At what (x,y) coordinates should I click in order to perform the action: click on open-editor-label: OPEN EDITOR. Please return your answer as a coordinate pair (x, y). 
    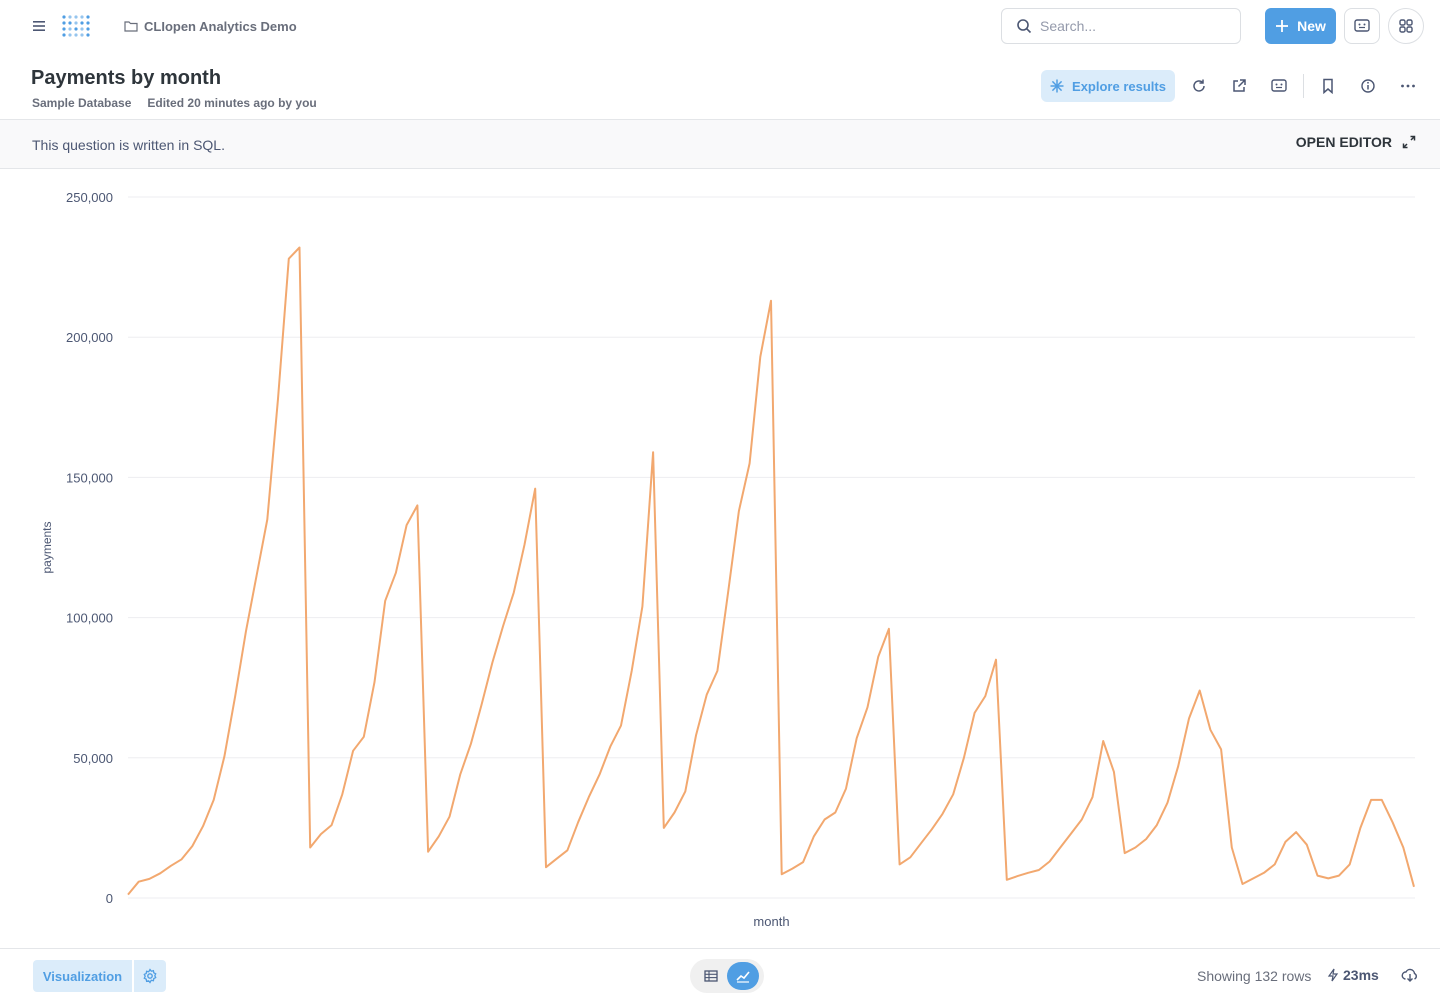
    Looking at the image, I should click on (1343, 142).